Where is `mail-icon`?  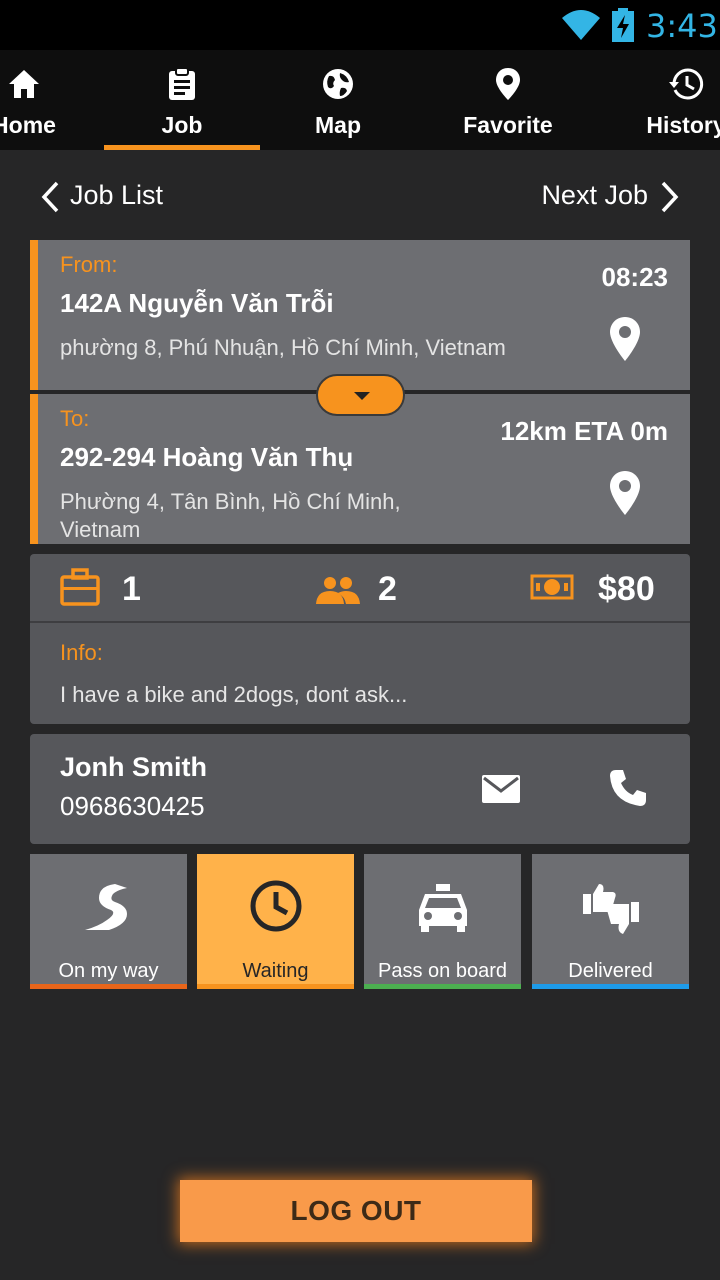 mail-icon is located at coordinates (501, 789).